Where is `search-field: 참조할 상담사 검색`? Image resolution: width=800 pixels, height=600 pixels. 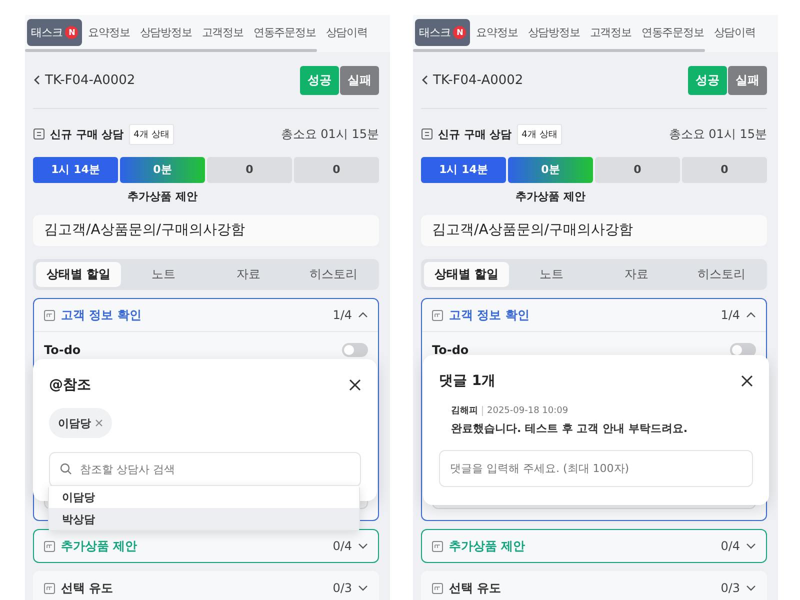
search-field: 참조할 상담사 검색 is located at coordinates (205, 469).